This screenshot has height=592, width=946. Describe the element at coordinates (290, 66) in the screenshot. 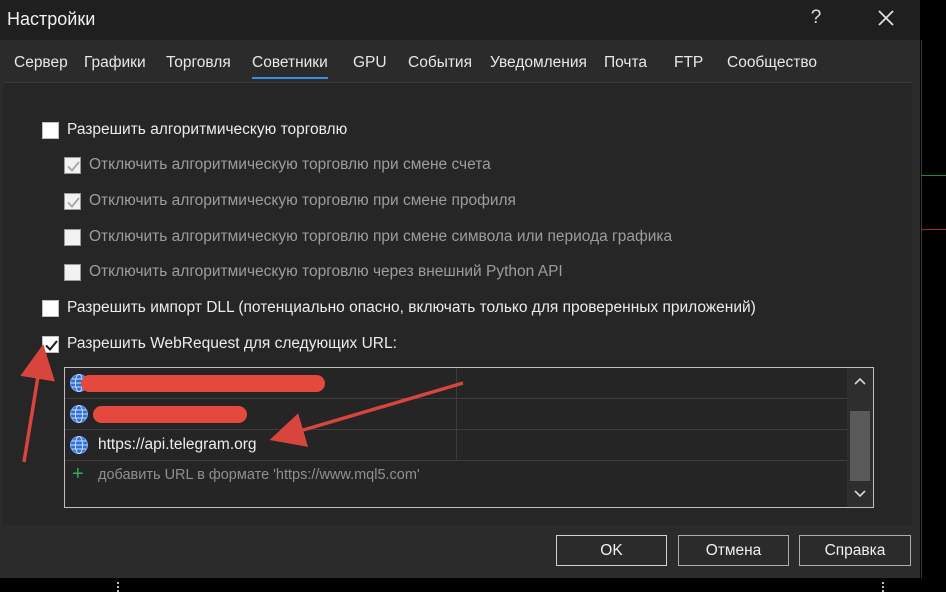

I see `tab-expert-advisors: Советники` at that location.